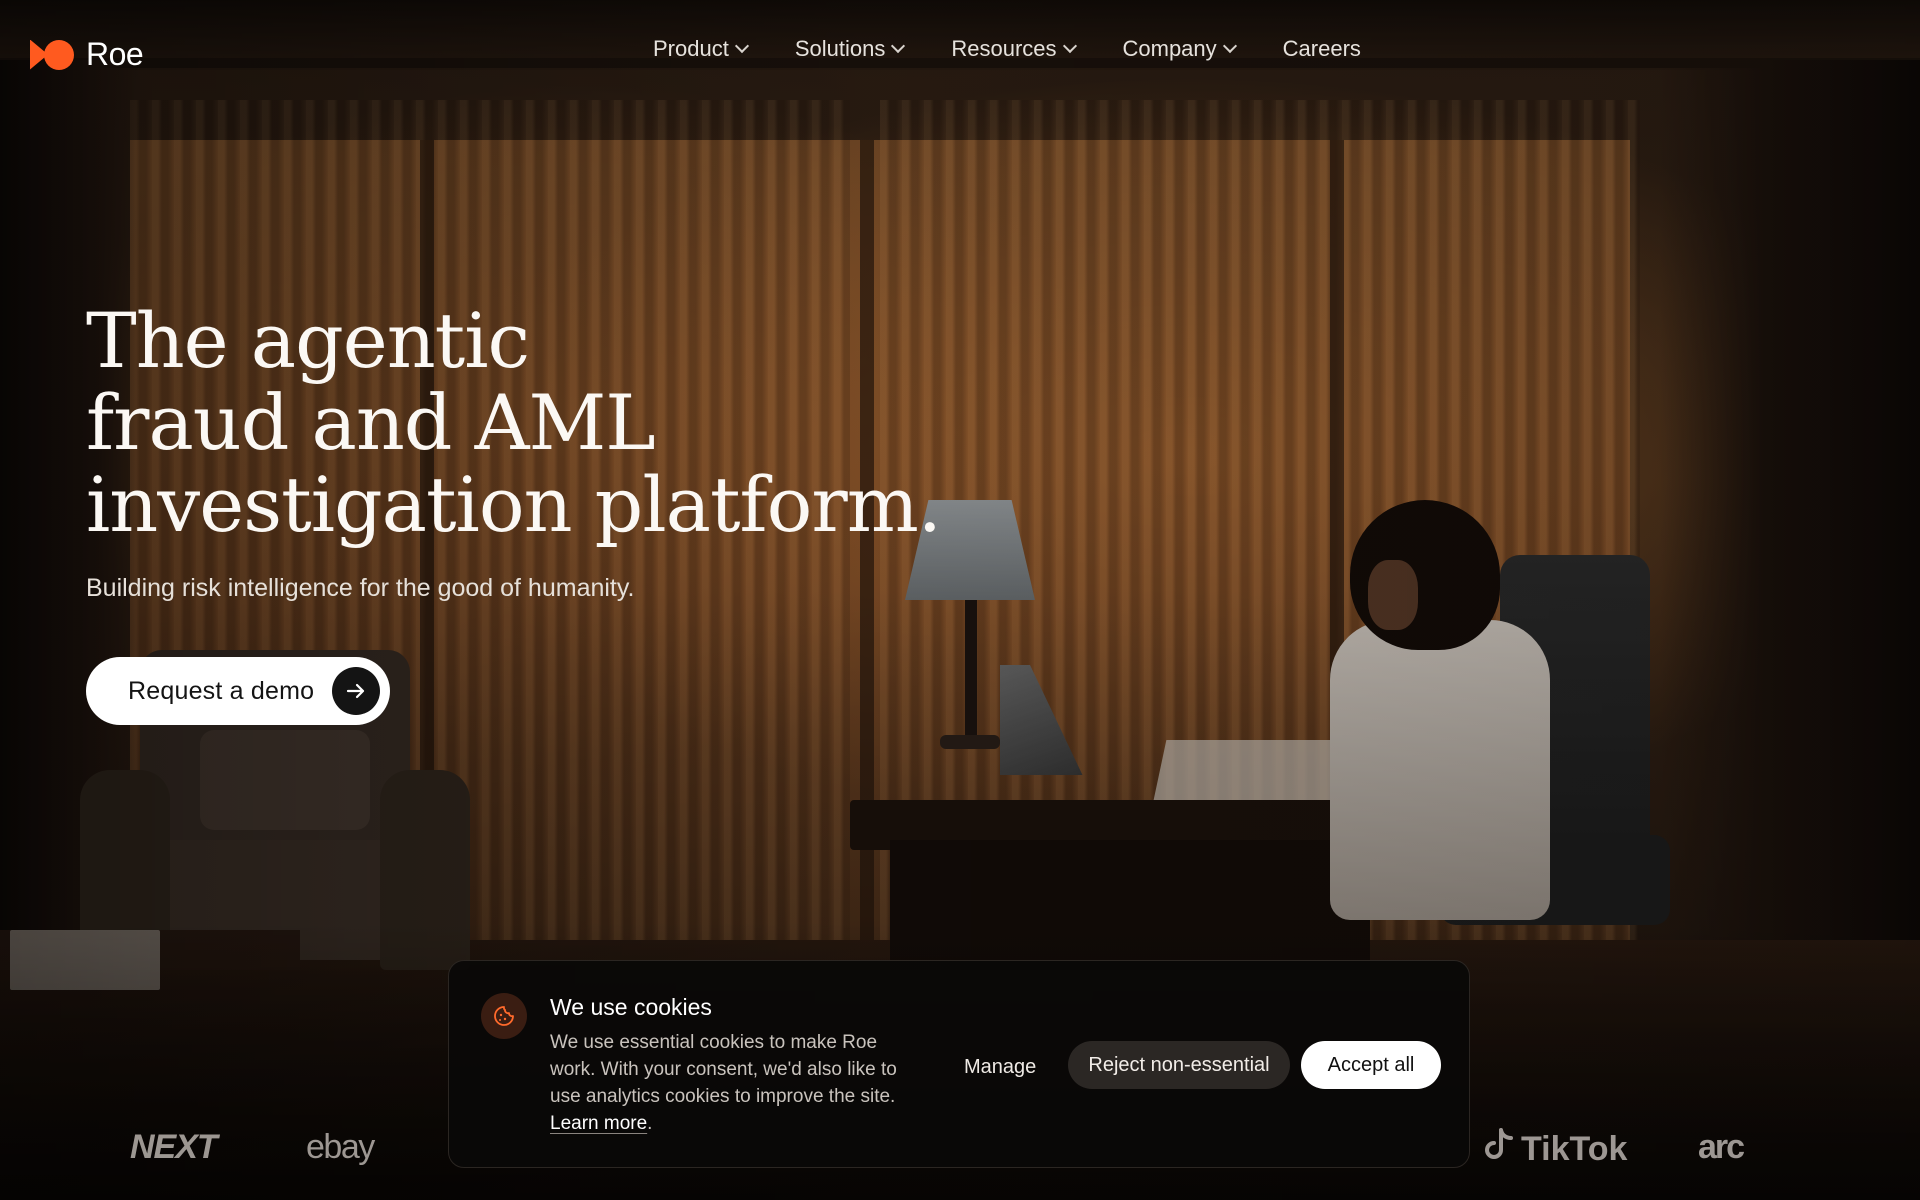 Image resolution: width=1920 pixels, height=1200 pixels. I want to click on customer-logo-tiktok: TikTok, so click(1555, 1149).